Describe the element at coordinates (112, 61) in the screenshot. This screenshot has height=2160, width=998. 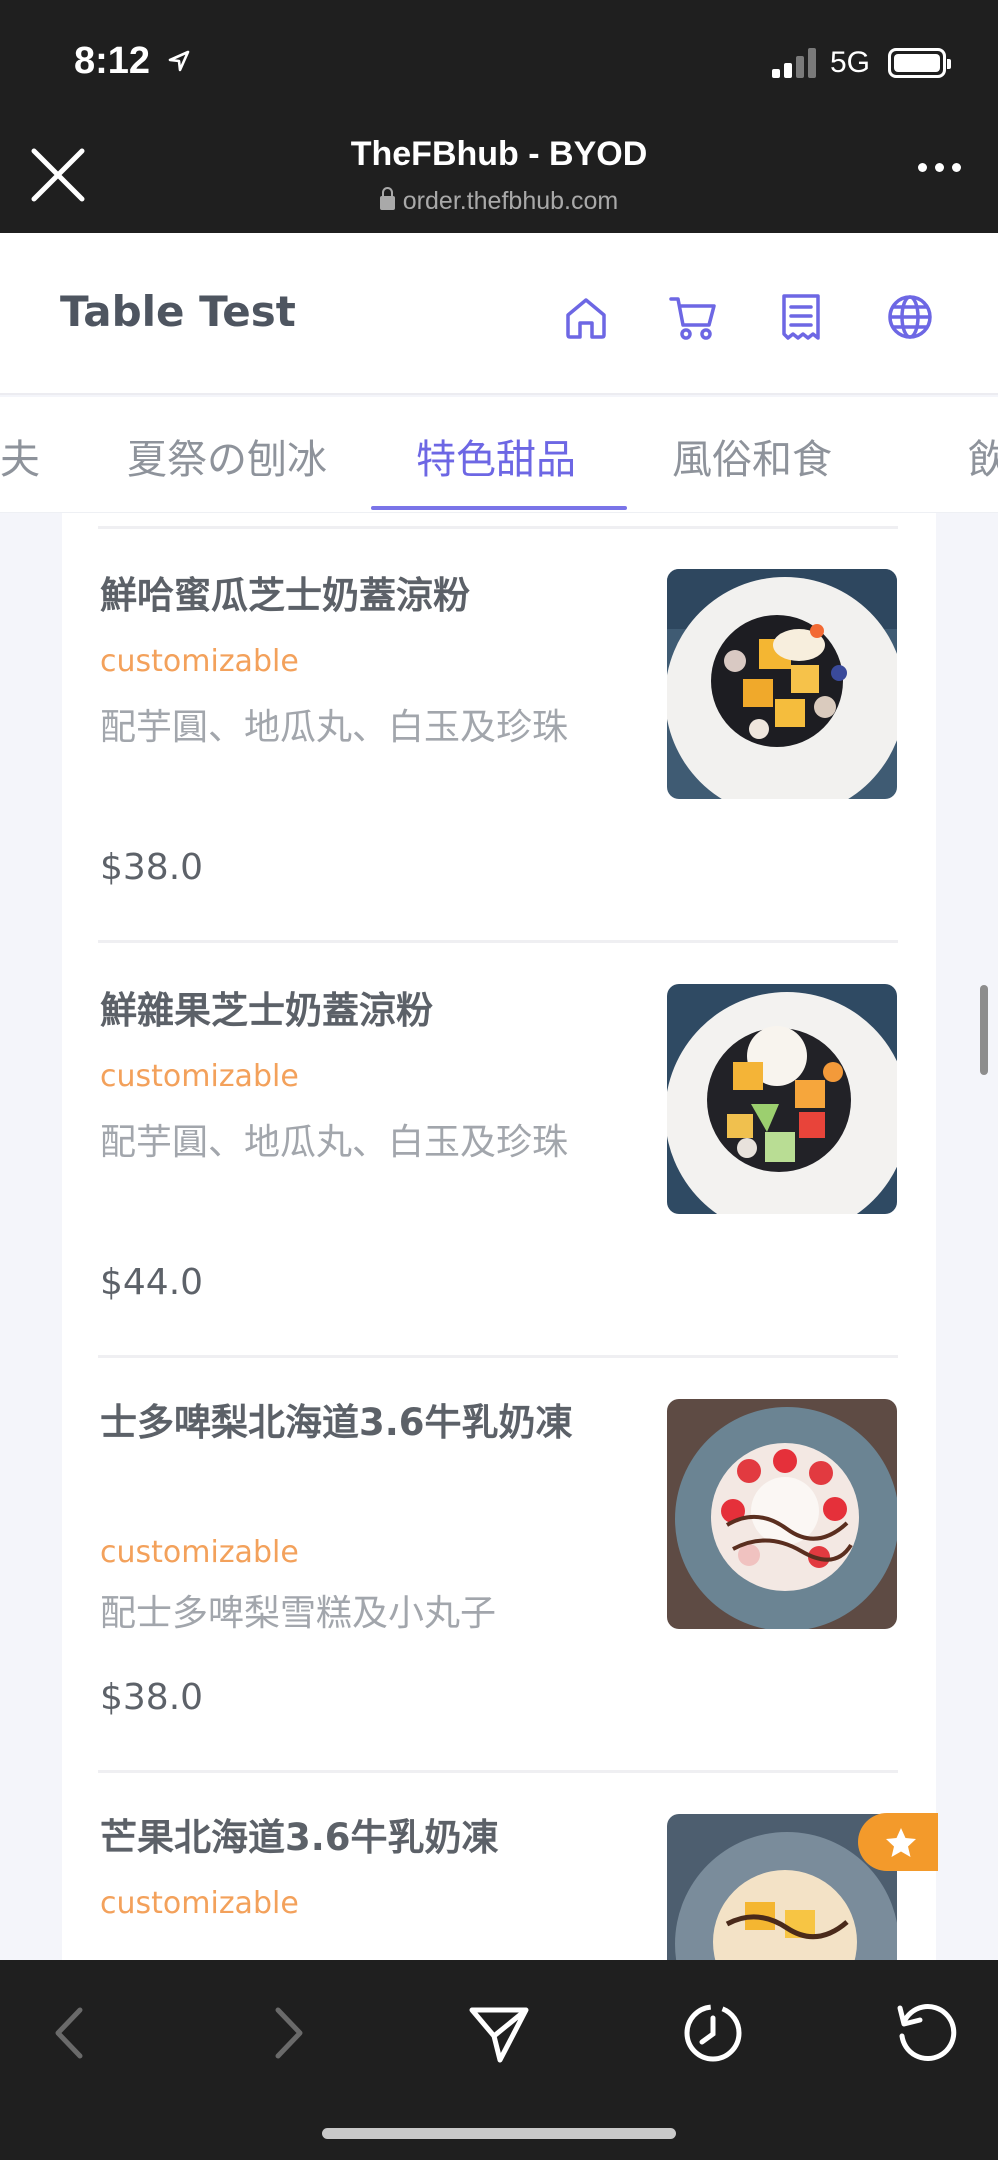
I see `time-text: 8:12` at that location.